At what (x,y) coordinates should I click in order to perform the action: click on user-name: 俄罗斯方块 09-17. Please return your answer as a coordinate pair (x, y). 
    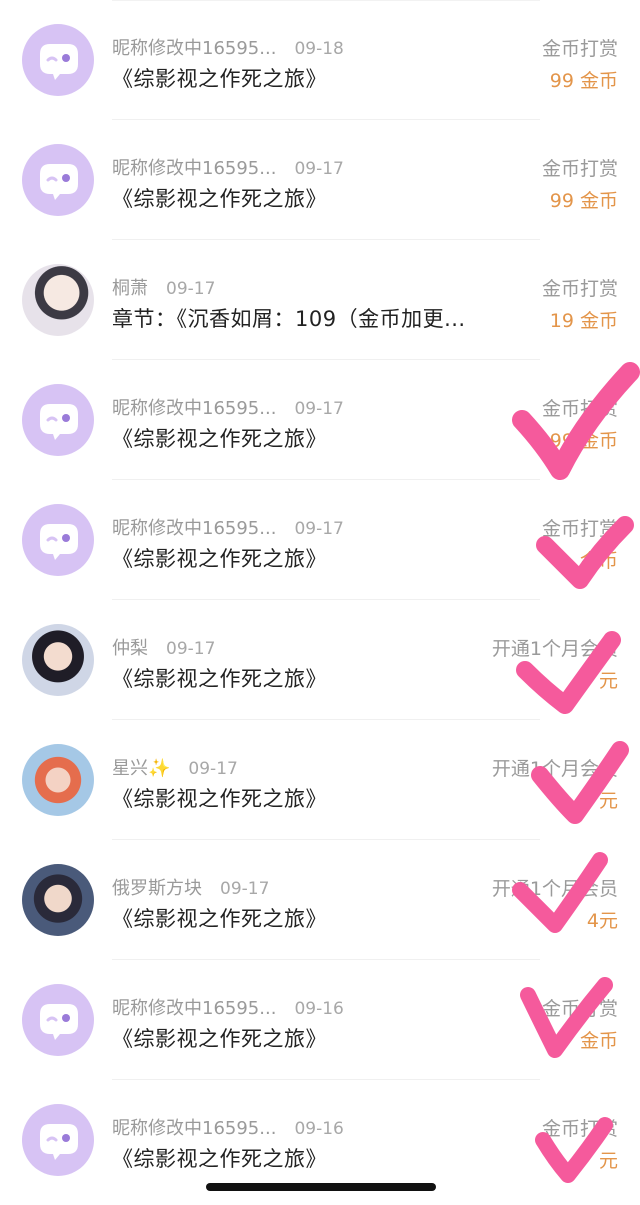
    Looking at the image, I should click on (190, 887).